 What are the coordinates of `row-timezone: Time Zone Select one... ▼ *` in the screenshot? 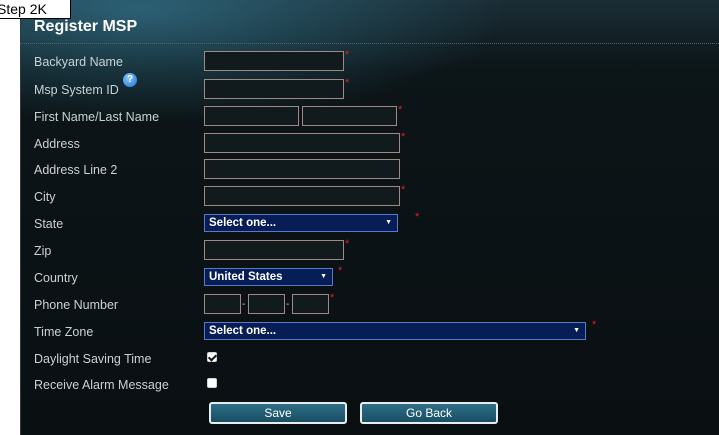 It's located at (369, 331).